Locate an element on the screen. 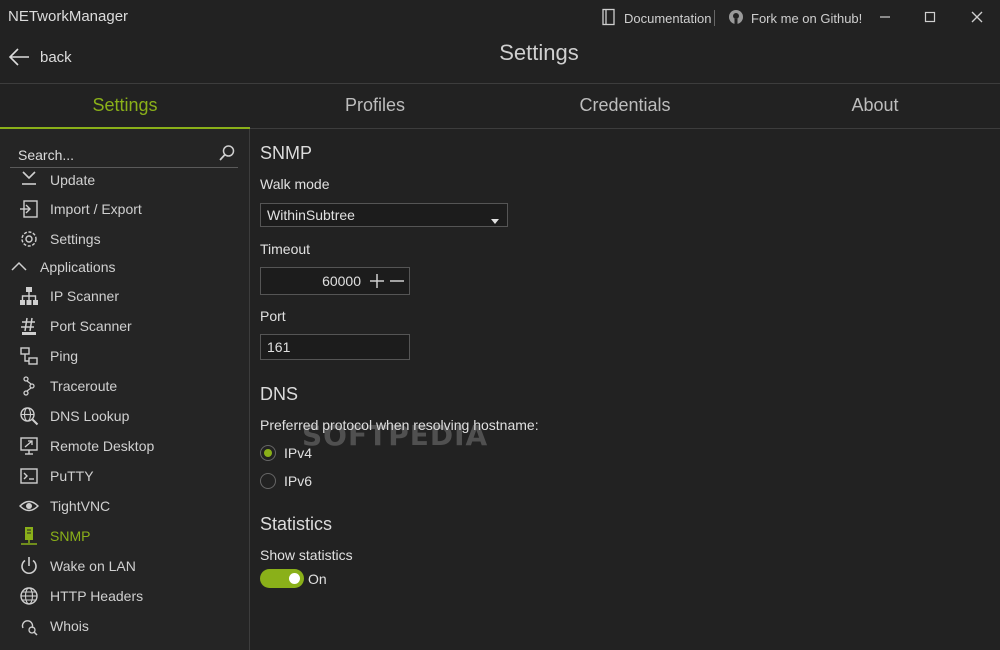  maximize-button is located at coordinates (930, 17).